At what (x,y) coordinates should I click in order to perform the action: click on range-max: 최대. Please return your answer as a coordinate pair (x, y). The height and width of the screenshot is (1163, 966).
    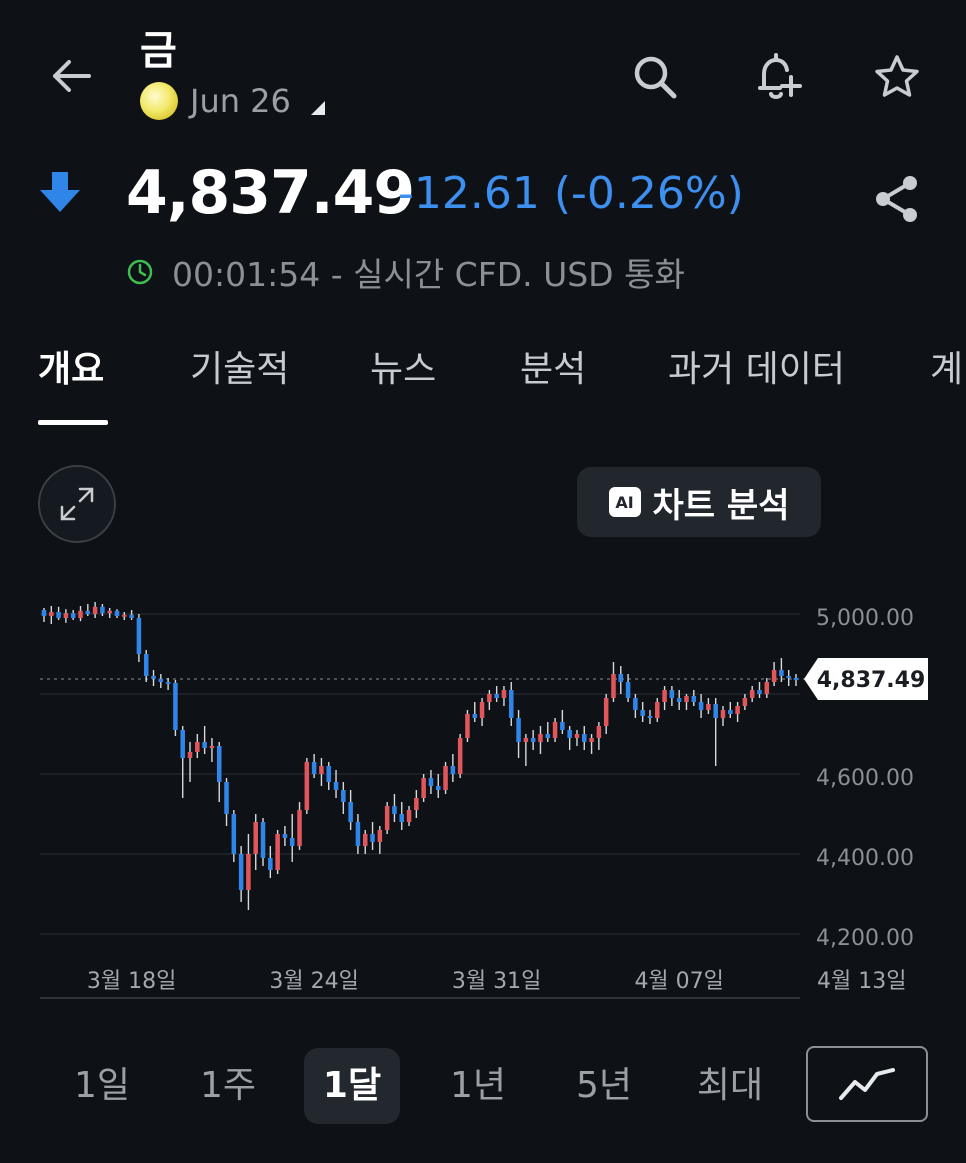
    Looking at the image, I should click on (730, 1086).